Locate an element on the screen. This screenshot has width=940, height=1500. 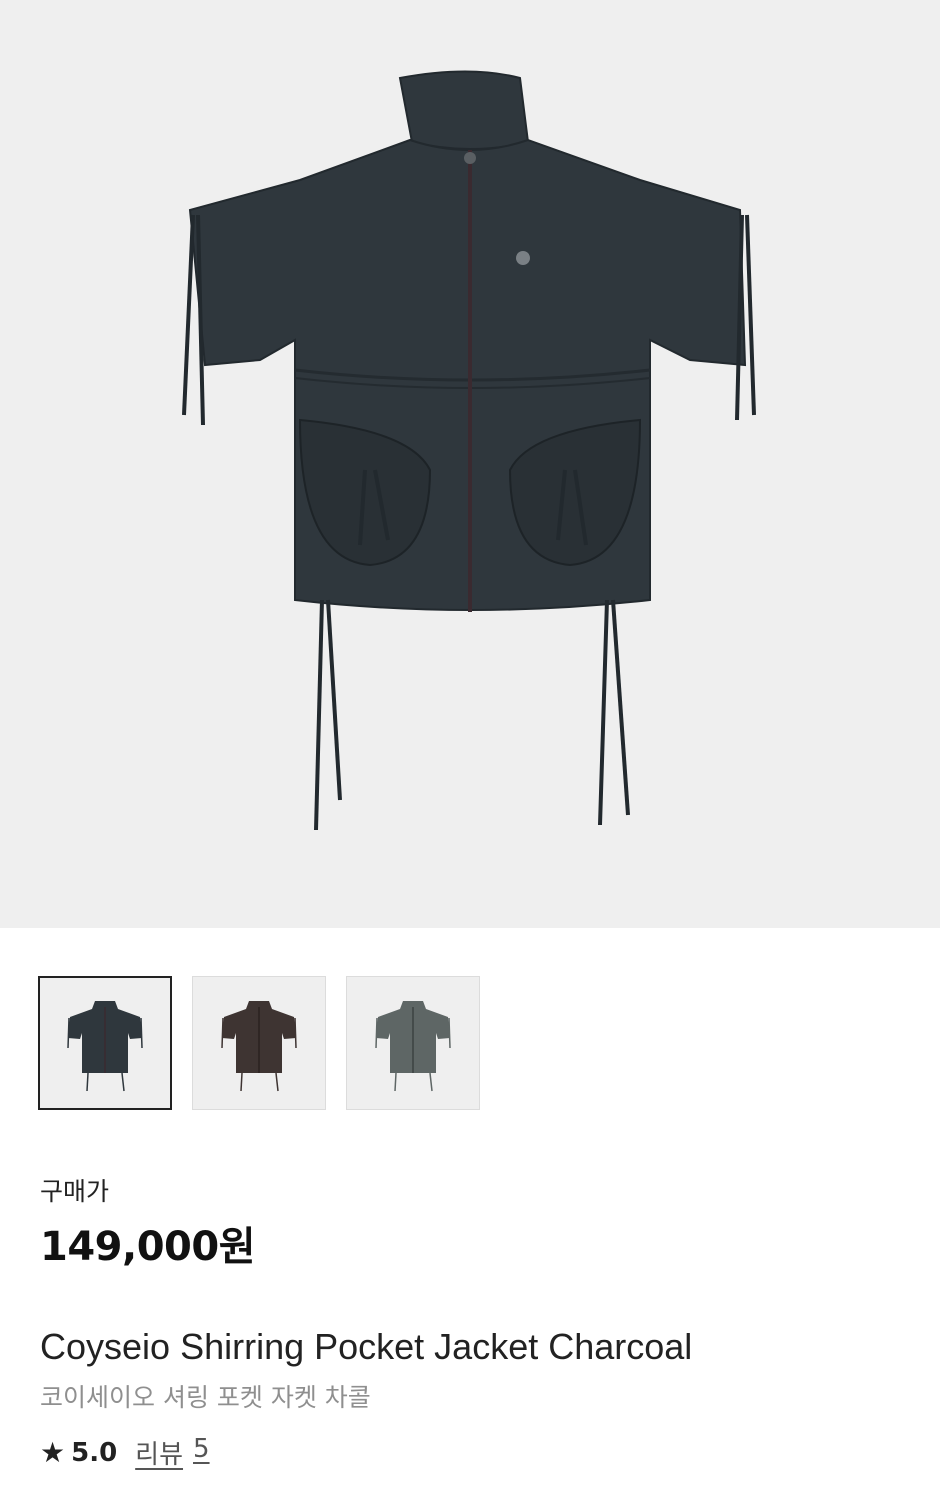
price-label: 구매가 is located at coordinates (75, 1191).